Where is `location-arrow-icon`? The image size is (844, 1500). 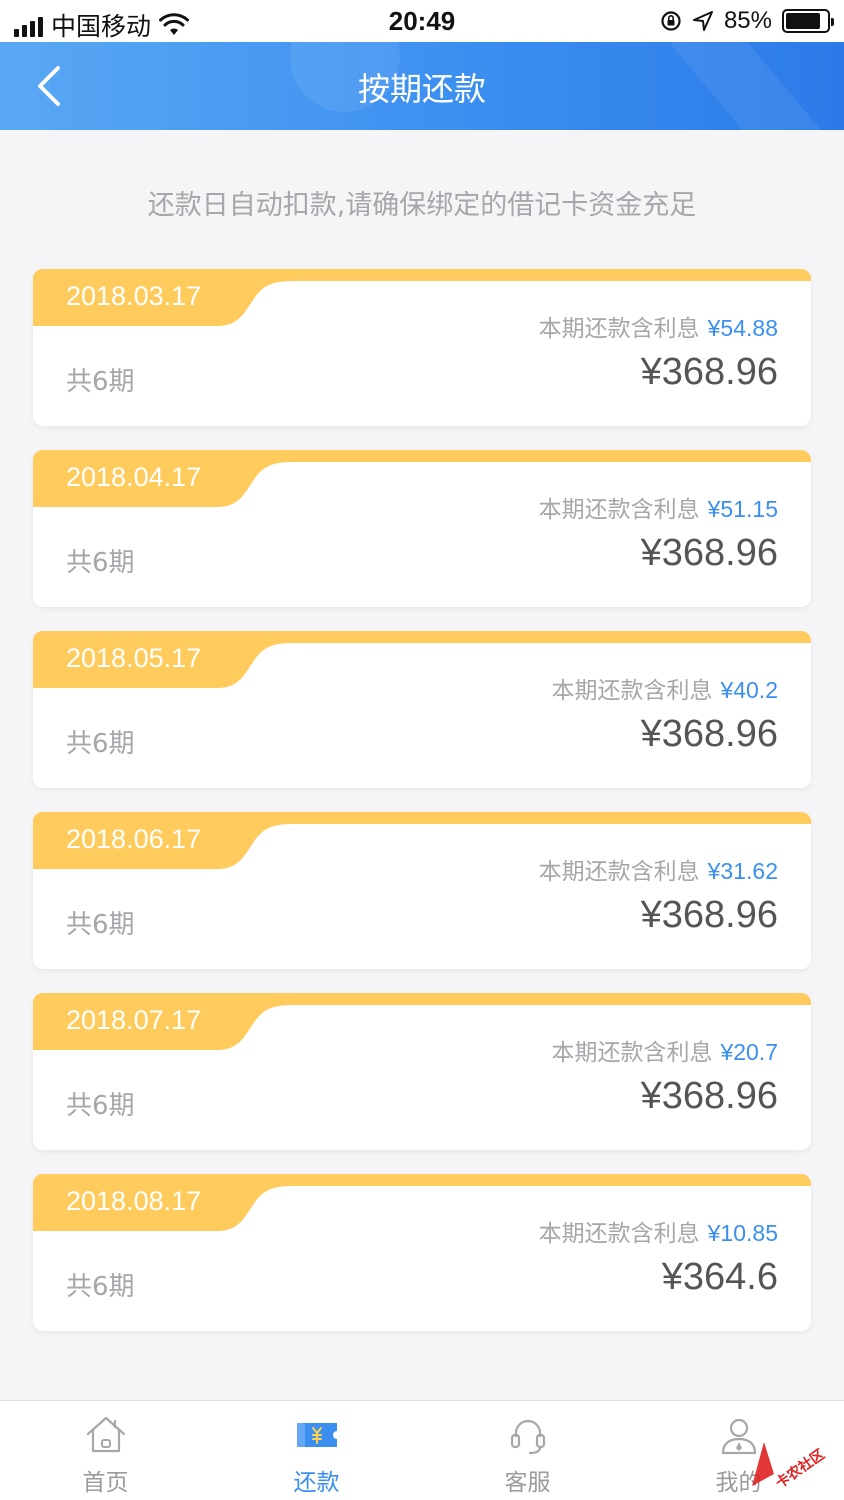
location-arrow-icon is located at coordinates (702, 21).